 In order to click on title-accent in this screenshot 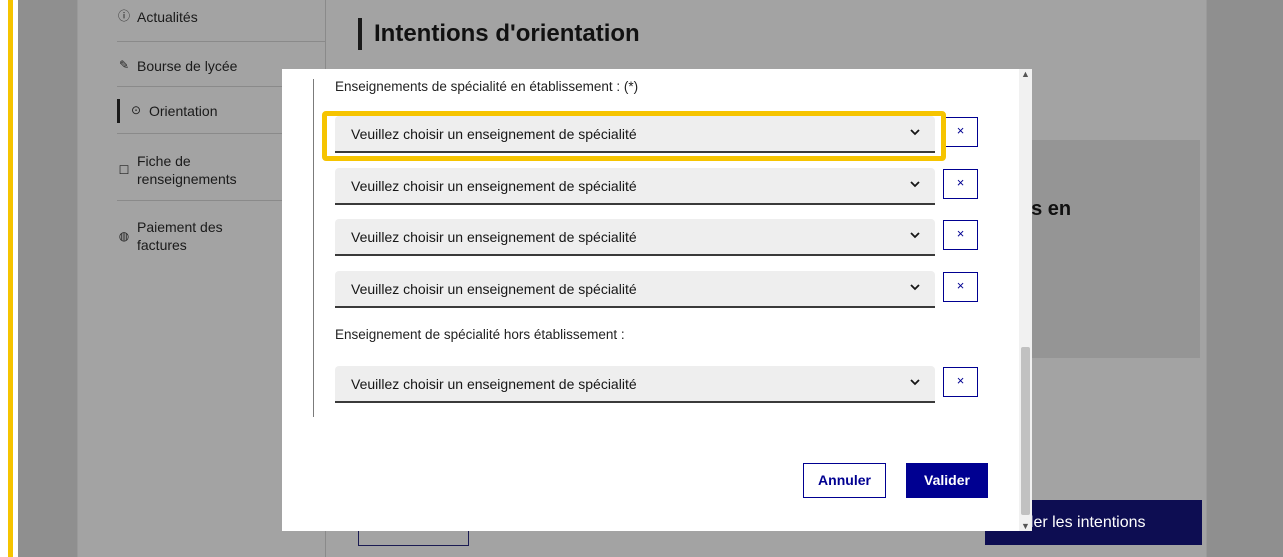, I will do `click(360, 34)`.